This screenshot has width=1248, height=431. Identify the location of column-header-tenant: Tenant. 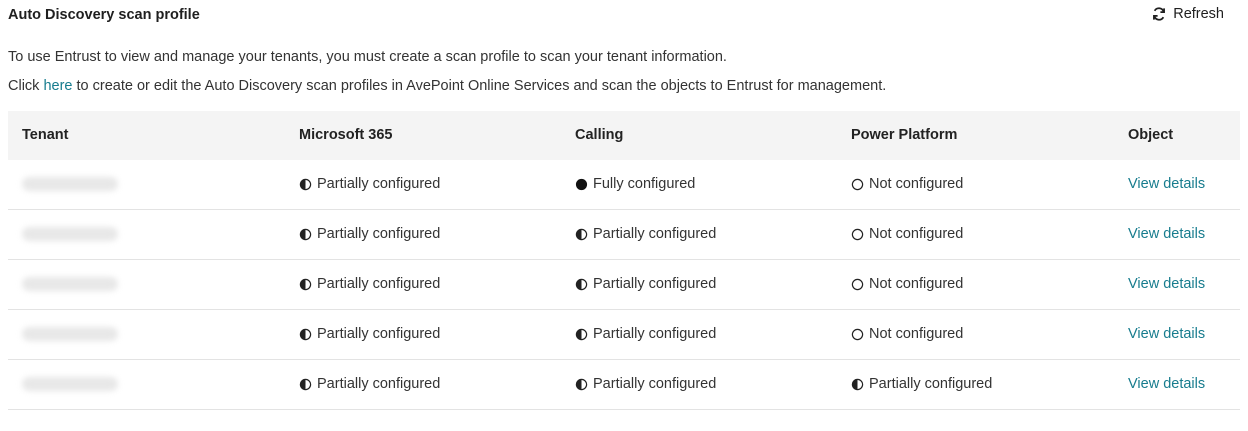
(45, 135).